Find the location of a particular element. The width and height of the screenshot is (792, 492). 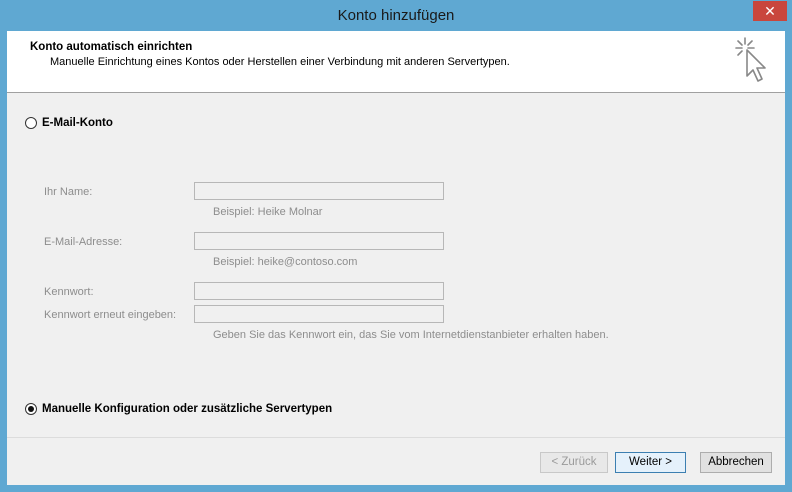

name-hint: Beispiel: Heike Molnar is located at coordinates (268, 212).